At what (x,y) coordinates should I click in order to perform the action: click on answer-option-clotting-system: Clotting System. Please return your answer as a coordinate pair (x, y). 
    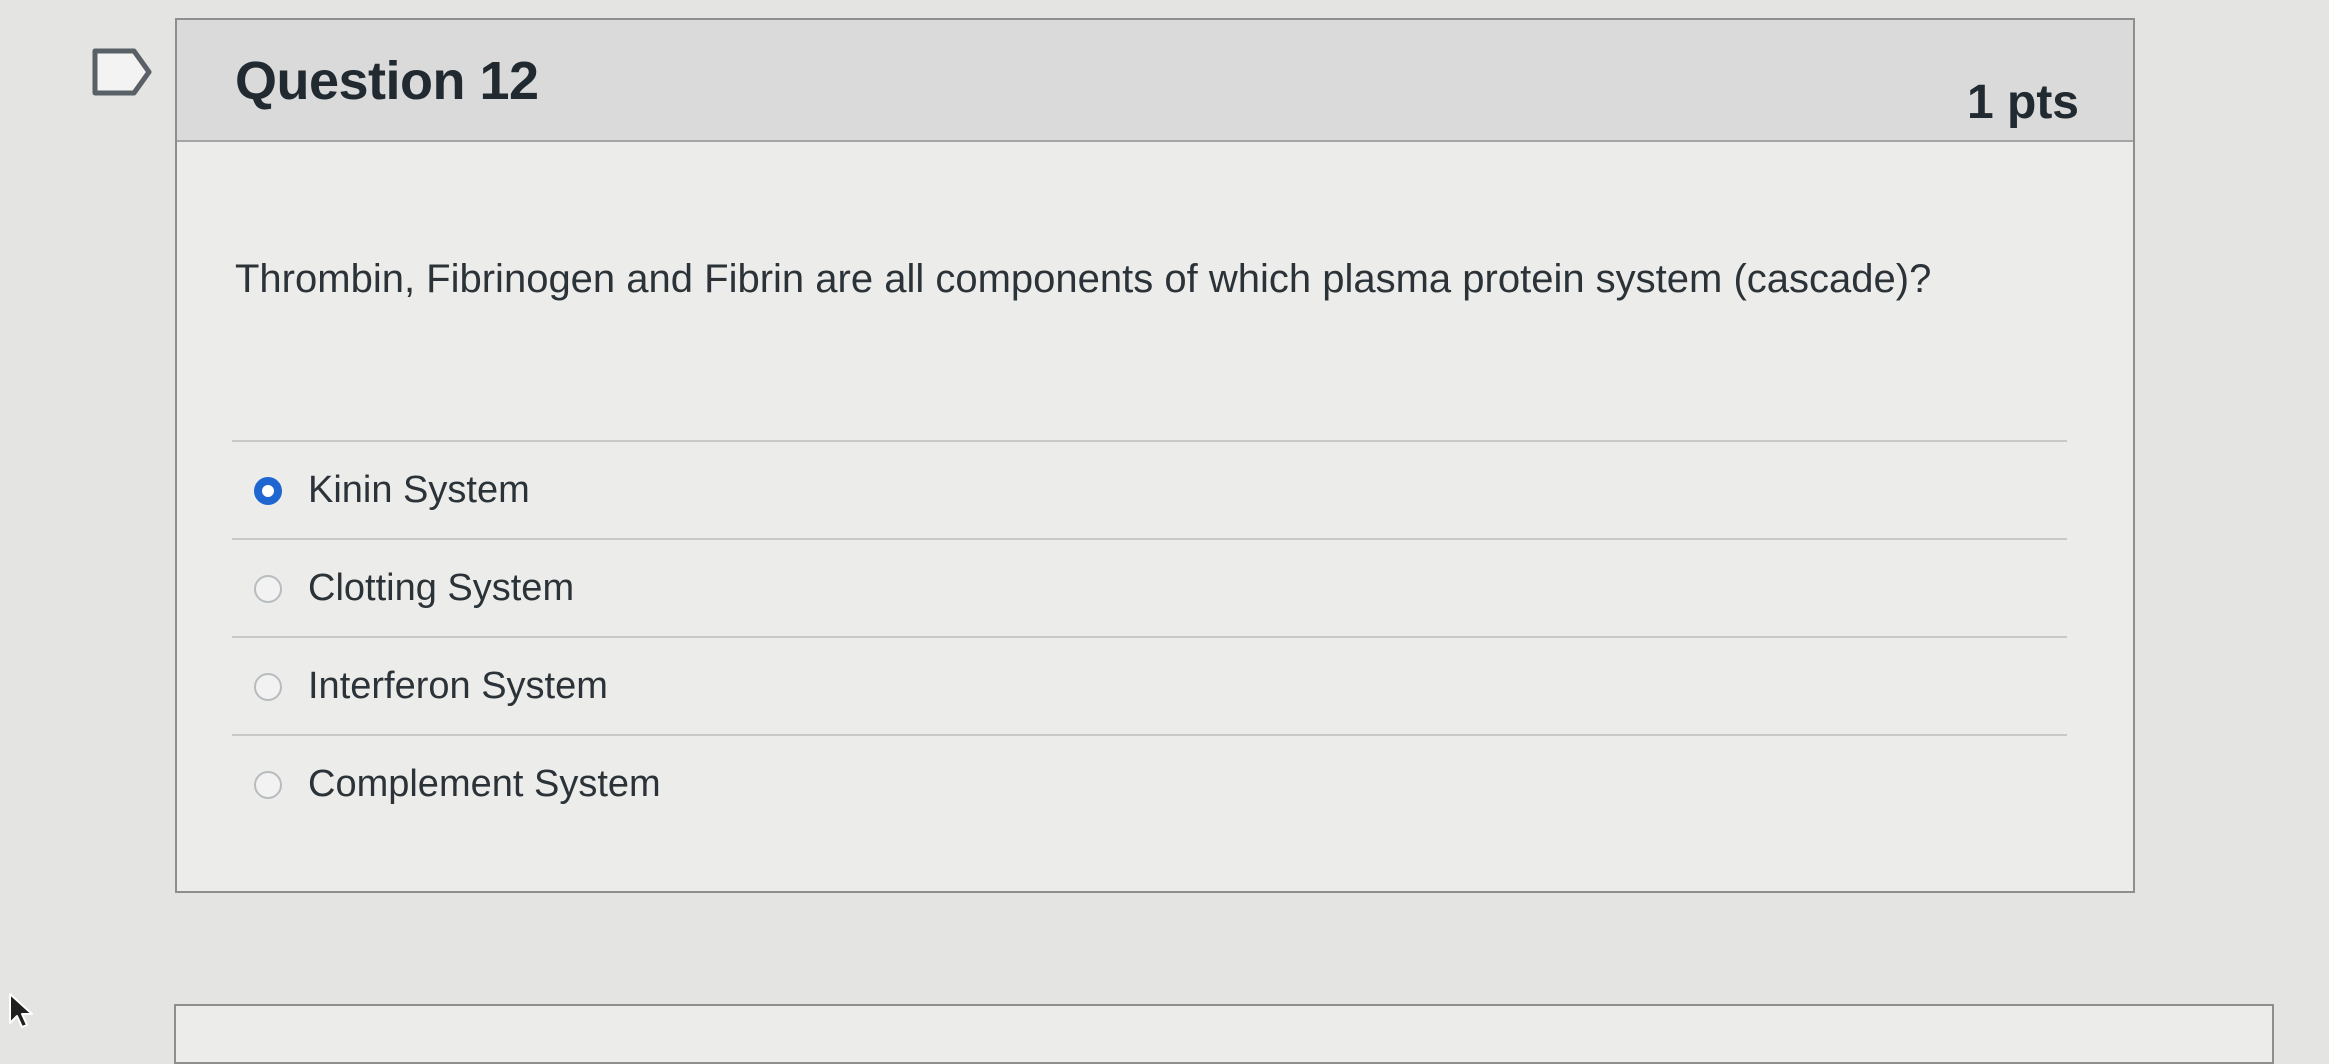
    Looking at the image, I should click on (1149, 587).